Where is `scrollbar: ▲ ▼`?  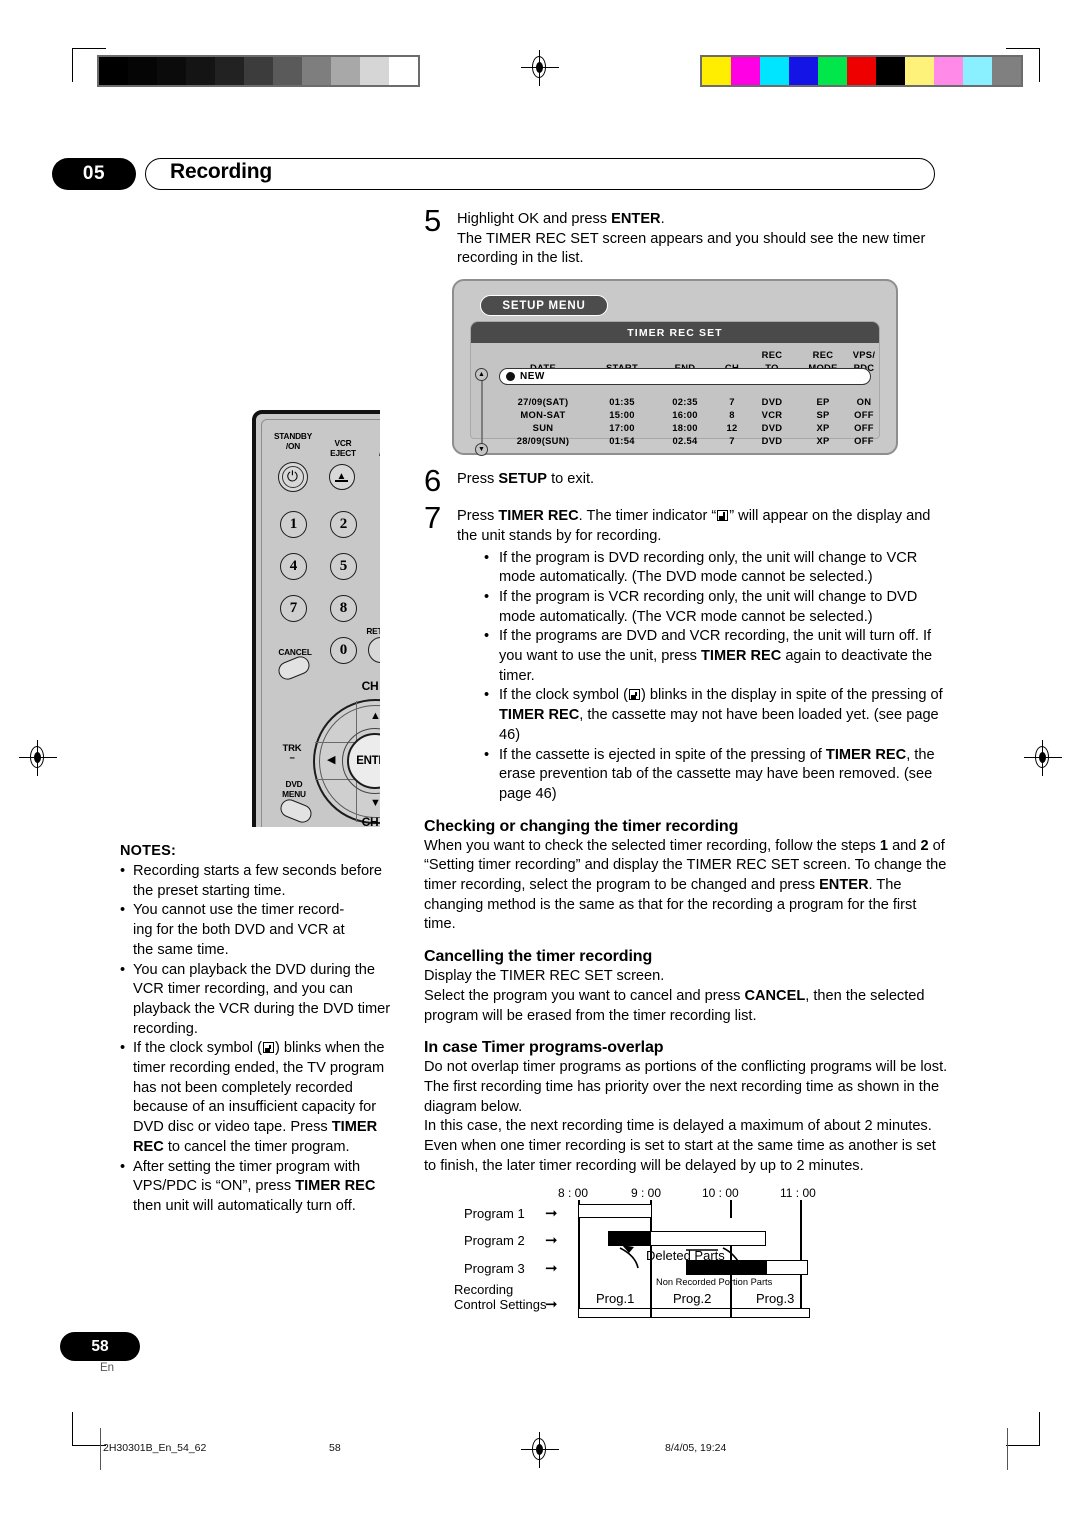
scrollbar: ▲ ▼ is located at coordinates (482, 412).